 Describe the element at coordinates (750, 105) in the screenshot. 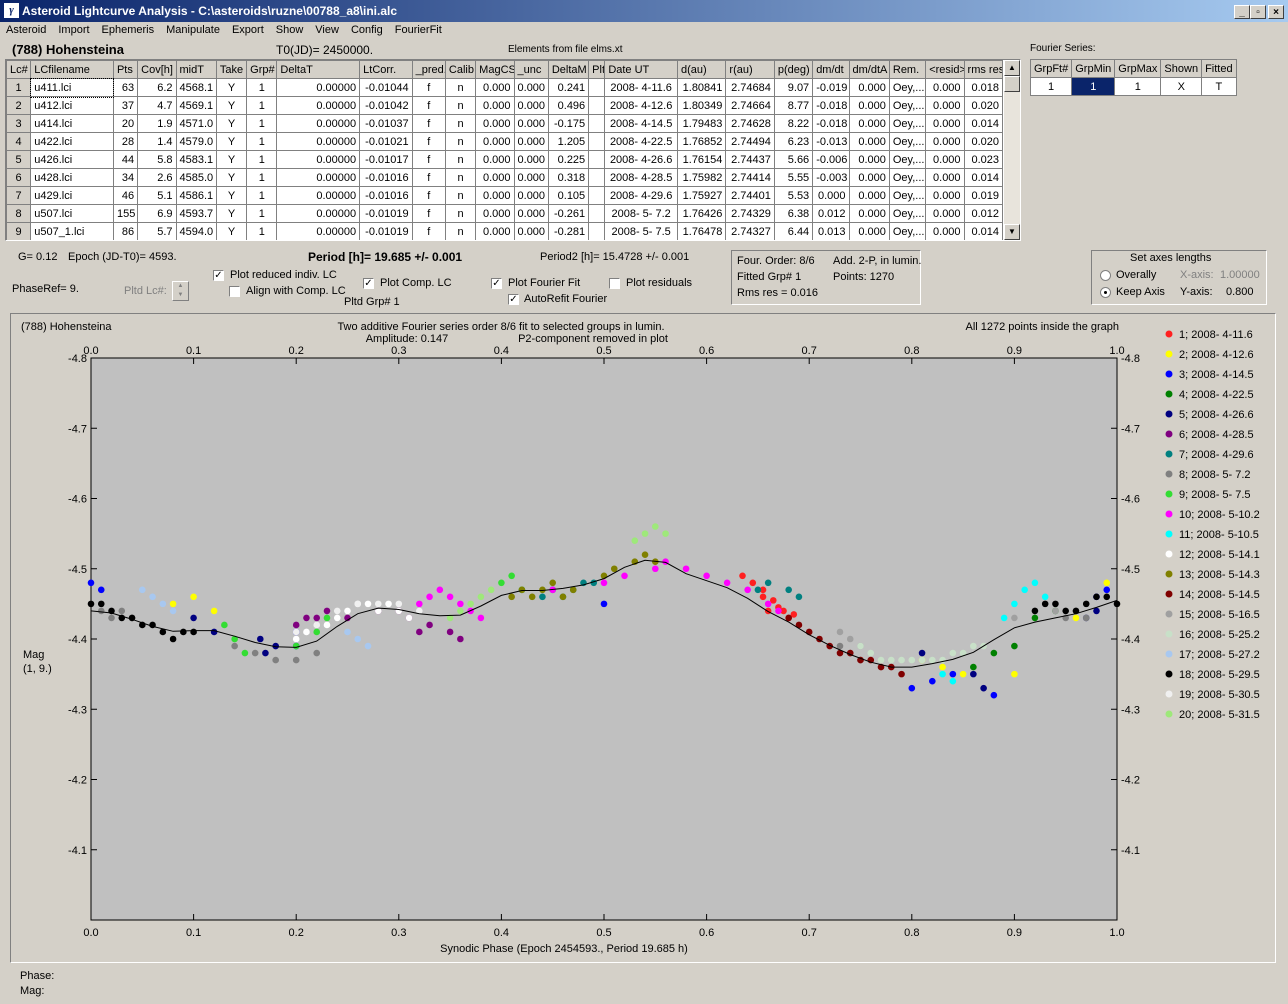

I see `table-cell: 2.74664` at that location.